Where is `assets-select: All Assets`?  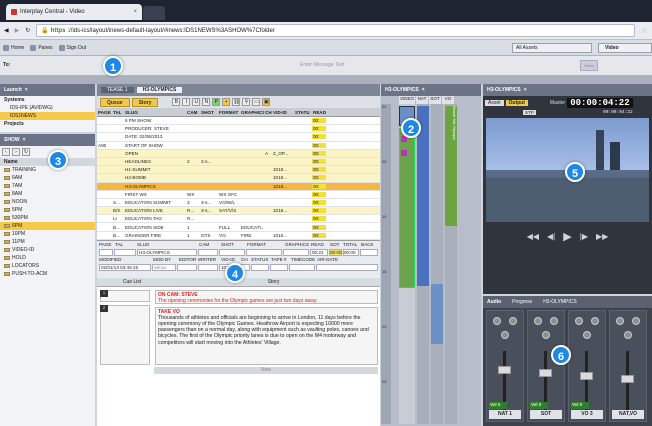
assets-select: All Assets is located at coordinates (552, 48).